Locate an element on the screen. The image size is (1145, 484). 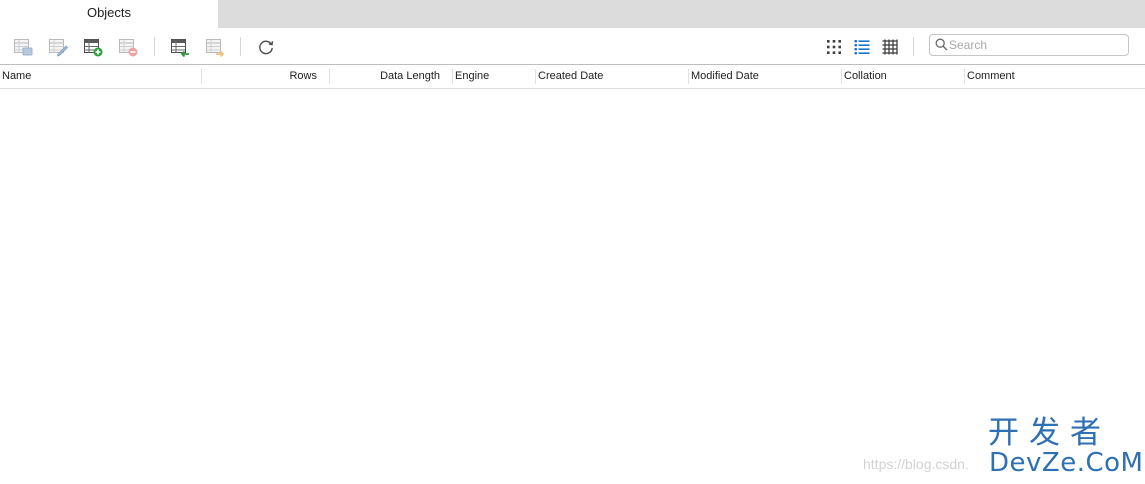
import-wizard-icon is located at coordinates (180, 48).